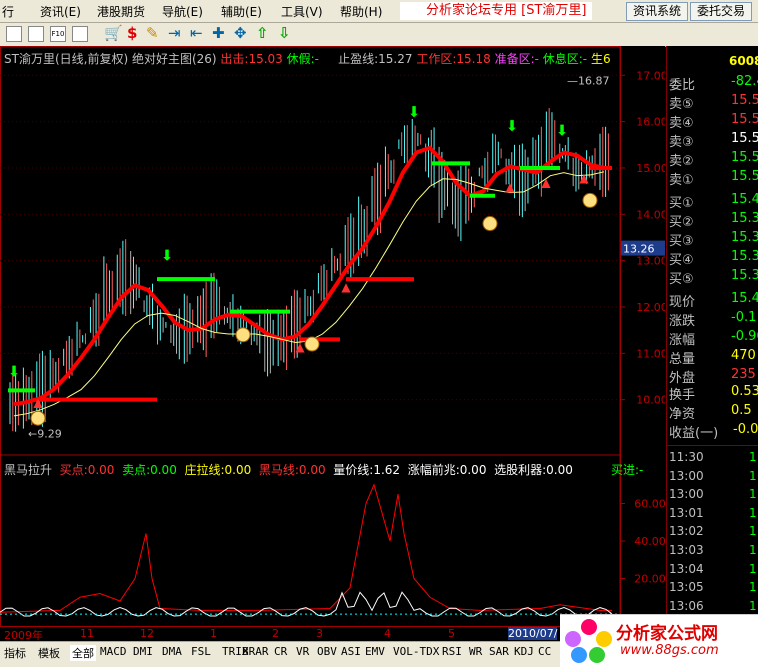 The height and width of the screenshot is (667, 758). Describe the element at coordinates (743, 355) in the screenshot. I see `quote-value: 470` at that location.